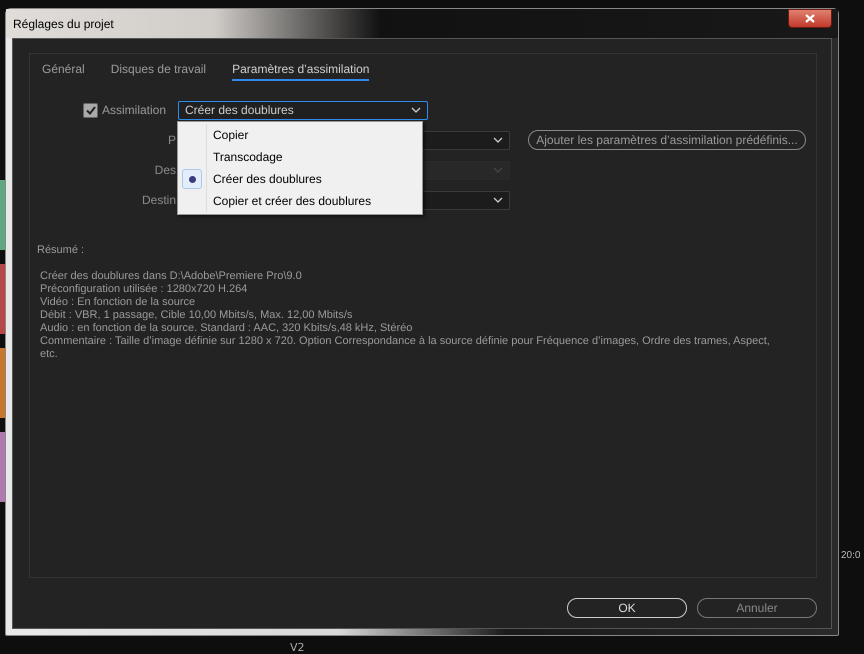 This screenshot has height=654, width=864. What do you see at coordinates (165, 170) in the screenshot?
I see `field-label: Des` at bounding box center [165, 170].